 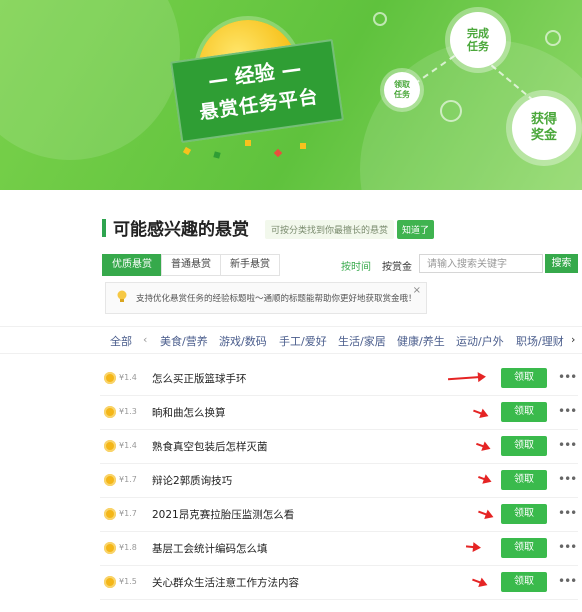 What do you see at coordinates (397, 265) in the screenshot?
I see `sort-by-reward: 按赏金` at bounding box center [397, 265].